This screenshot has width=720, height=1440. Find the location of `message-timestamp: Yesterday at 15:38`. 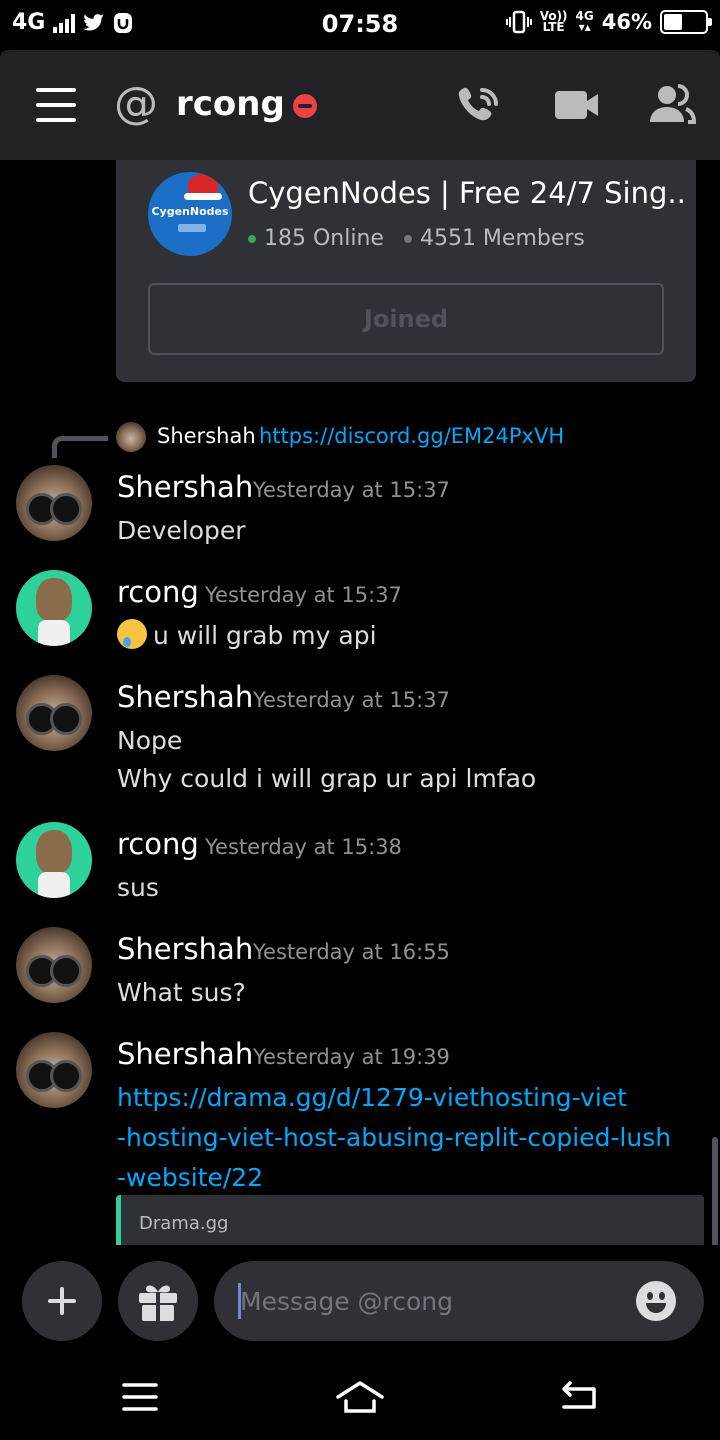

message-timestamp: Yesterday at 15:38 is located at coordinates (303, 847).